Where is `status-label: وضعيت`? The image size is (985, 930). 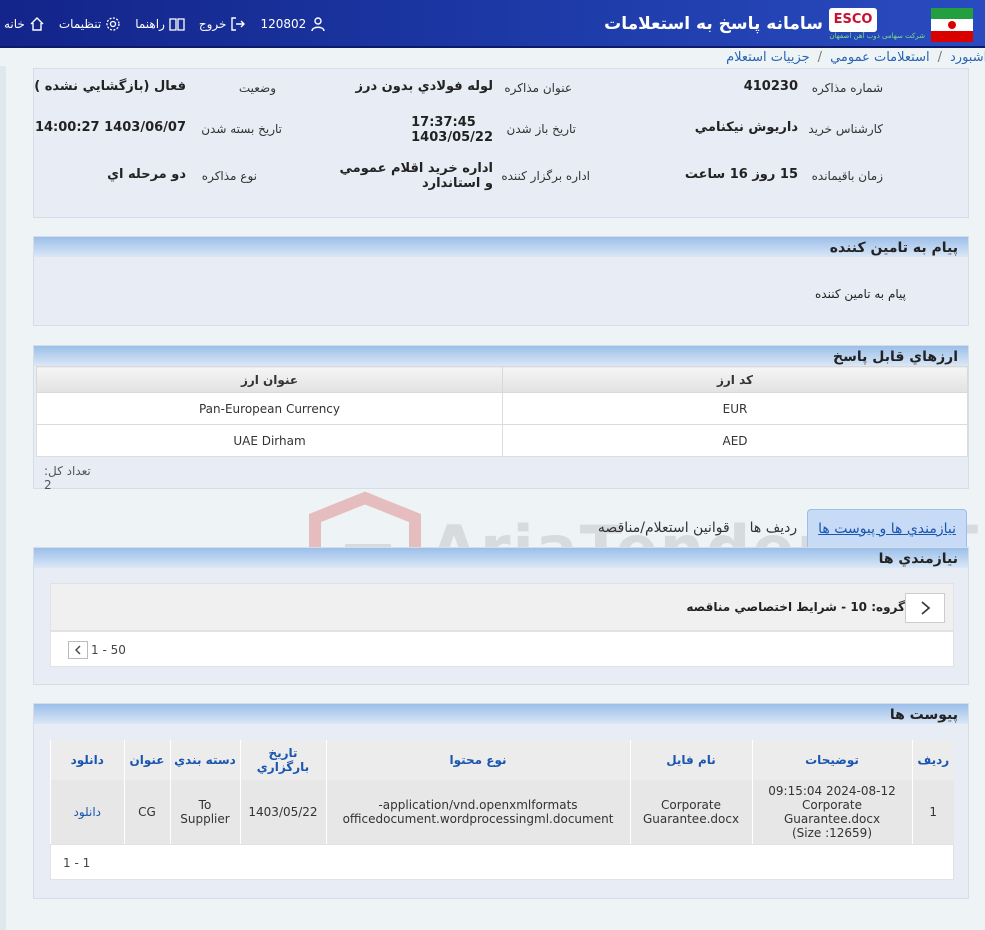 status-label: وضعيت is located at coordinates (257, 88).